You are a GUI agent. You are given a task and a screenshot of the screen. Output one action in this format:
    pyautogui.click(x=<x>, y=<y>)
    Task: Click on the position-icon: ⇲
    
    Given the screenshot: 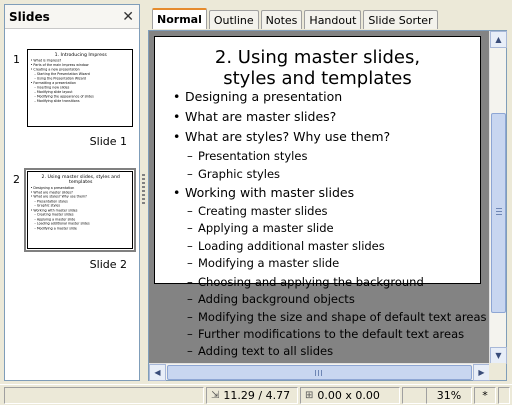 What is the action you would take?
    pyautogui.click(x=215, y=395)
    